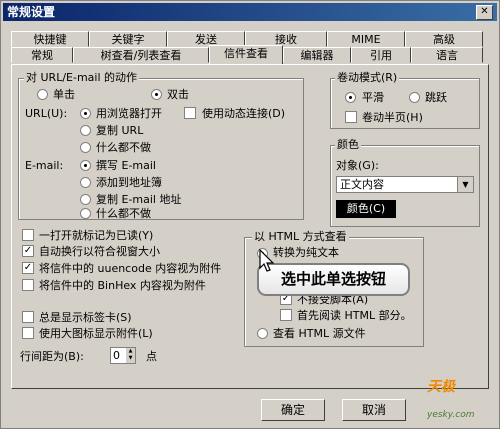  Describe the element at coordinates (348, 144) in the screenshot. I see `color-group-title: 颜色` at that location.